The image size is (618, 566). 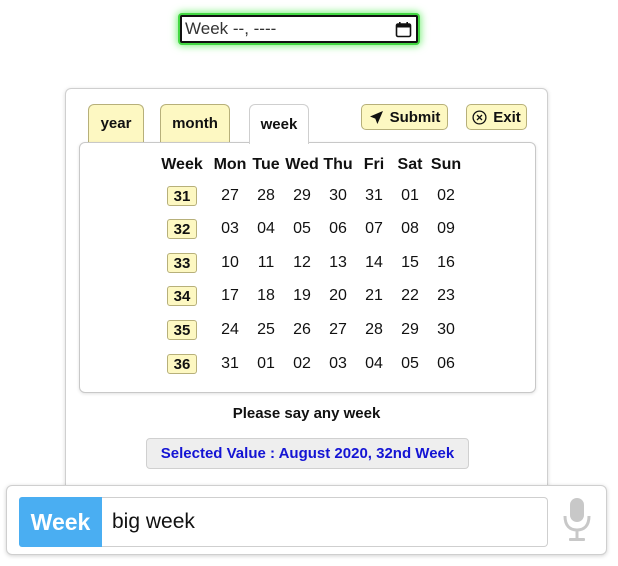 What do you see at coordinates (507, 117) in the screenshot?
I see `exit-label: Exit` at bounding box center [507, 117].